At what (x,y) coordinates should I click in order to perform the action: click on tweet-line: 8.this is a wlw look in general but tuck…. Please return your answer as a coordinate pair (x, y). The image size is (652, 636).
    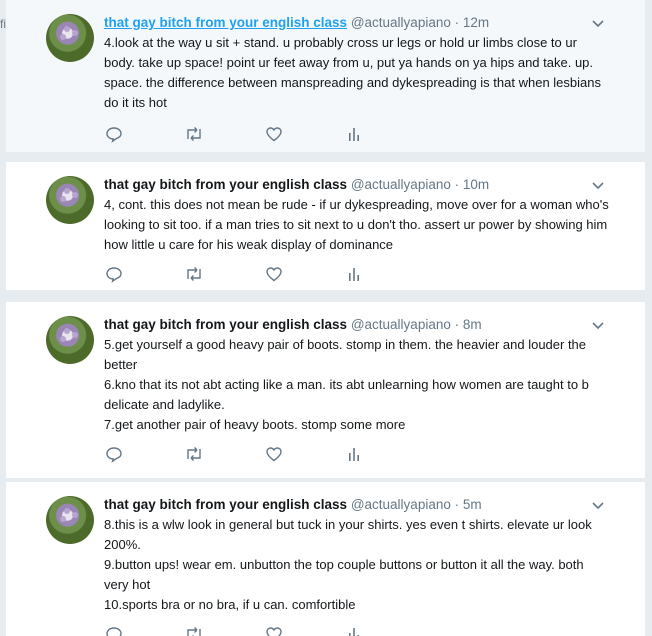
    Looking at the image, I should click on (348, 534).